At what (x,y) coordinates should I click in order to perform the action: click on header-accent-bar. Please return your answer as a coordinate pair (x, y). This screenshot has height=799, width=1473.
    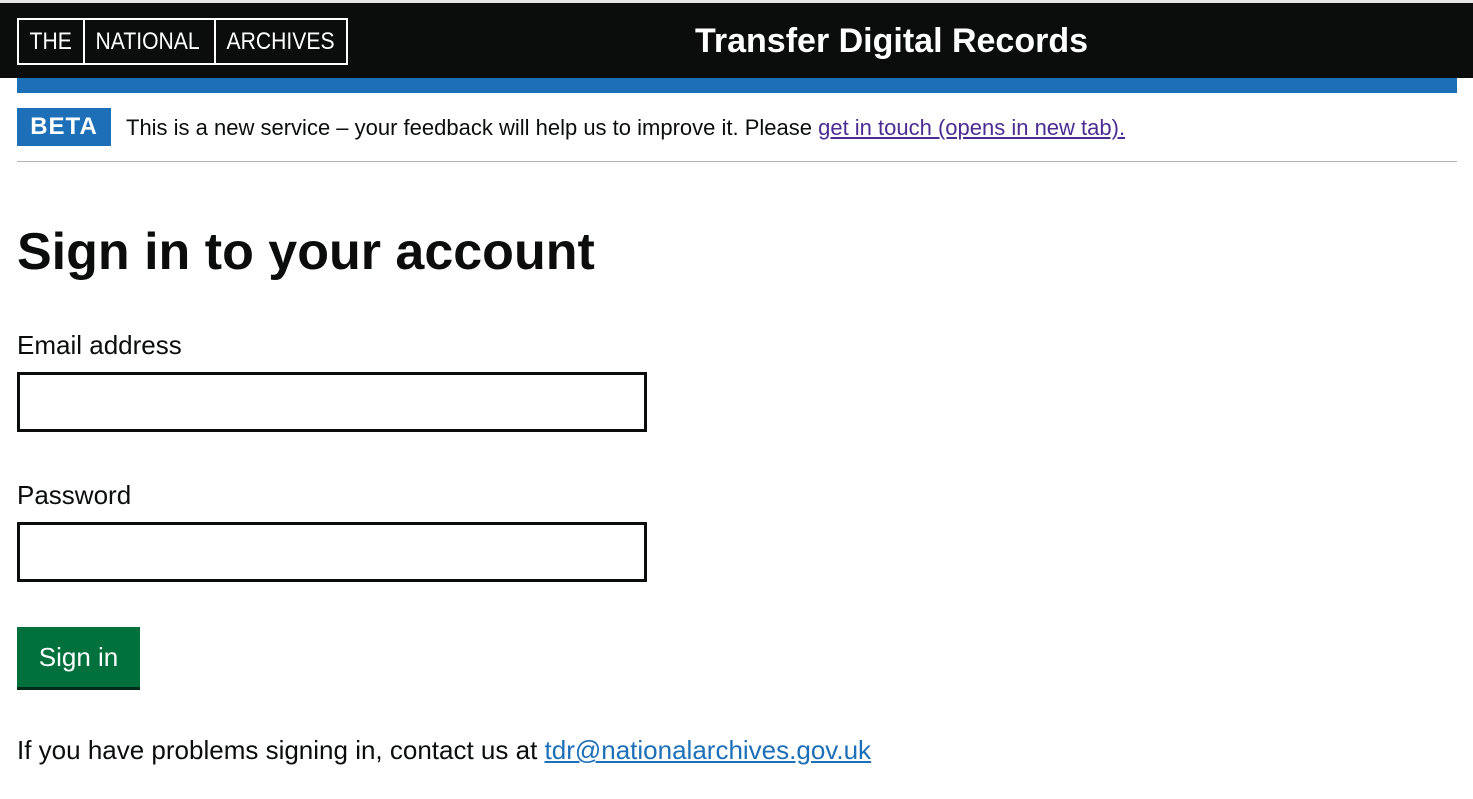
    Looking at the image, I should click on (737, 85).